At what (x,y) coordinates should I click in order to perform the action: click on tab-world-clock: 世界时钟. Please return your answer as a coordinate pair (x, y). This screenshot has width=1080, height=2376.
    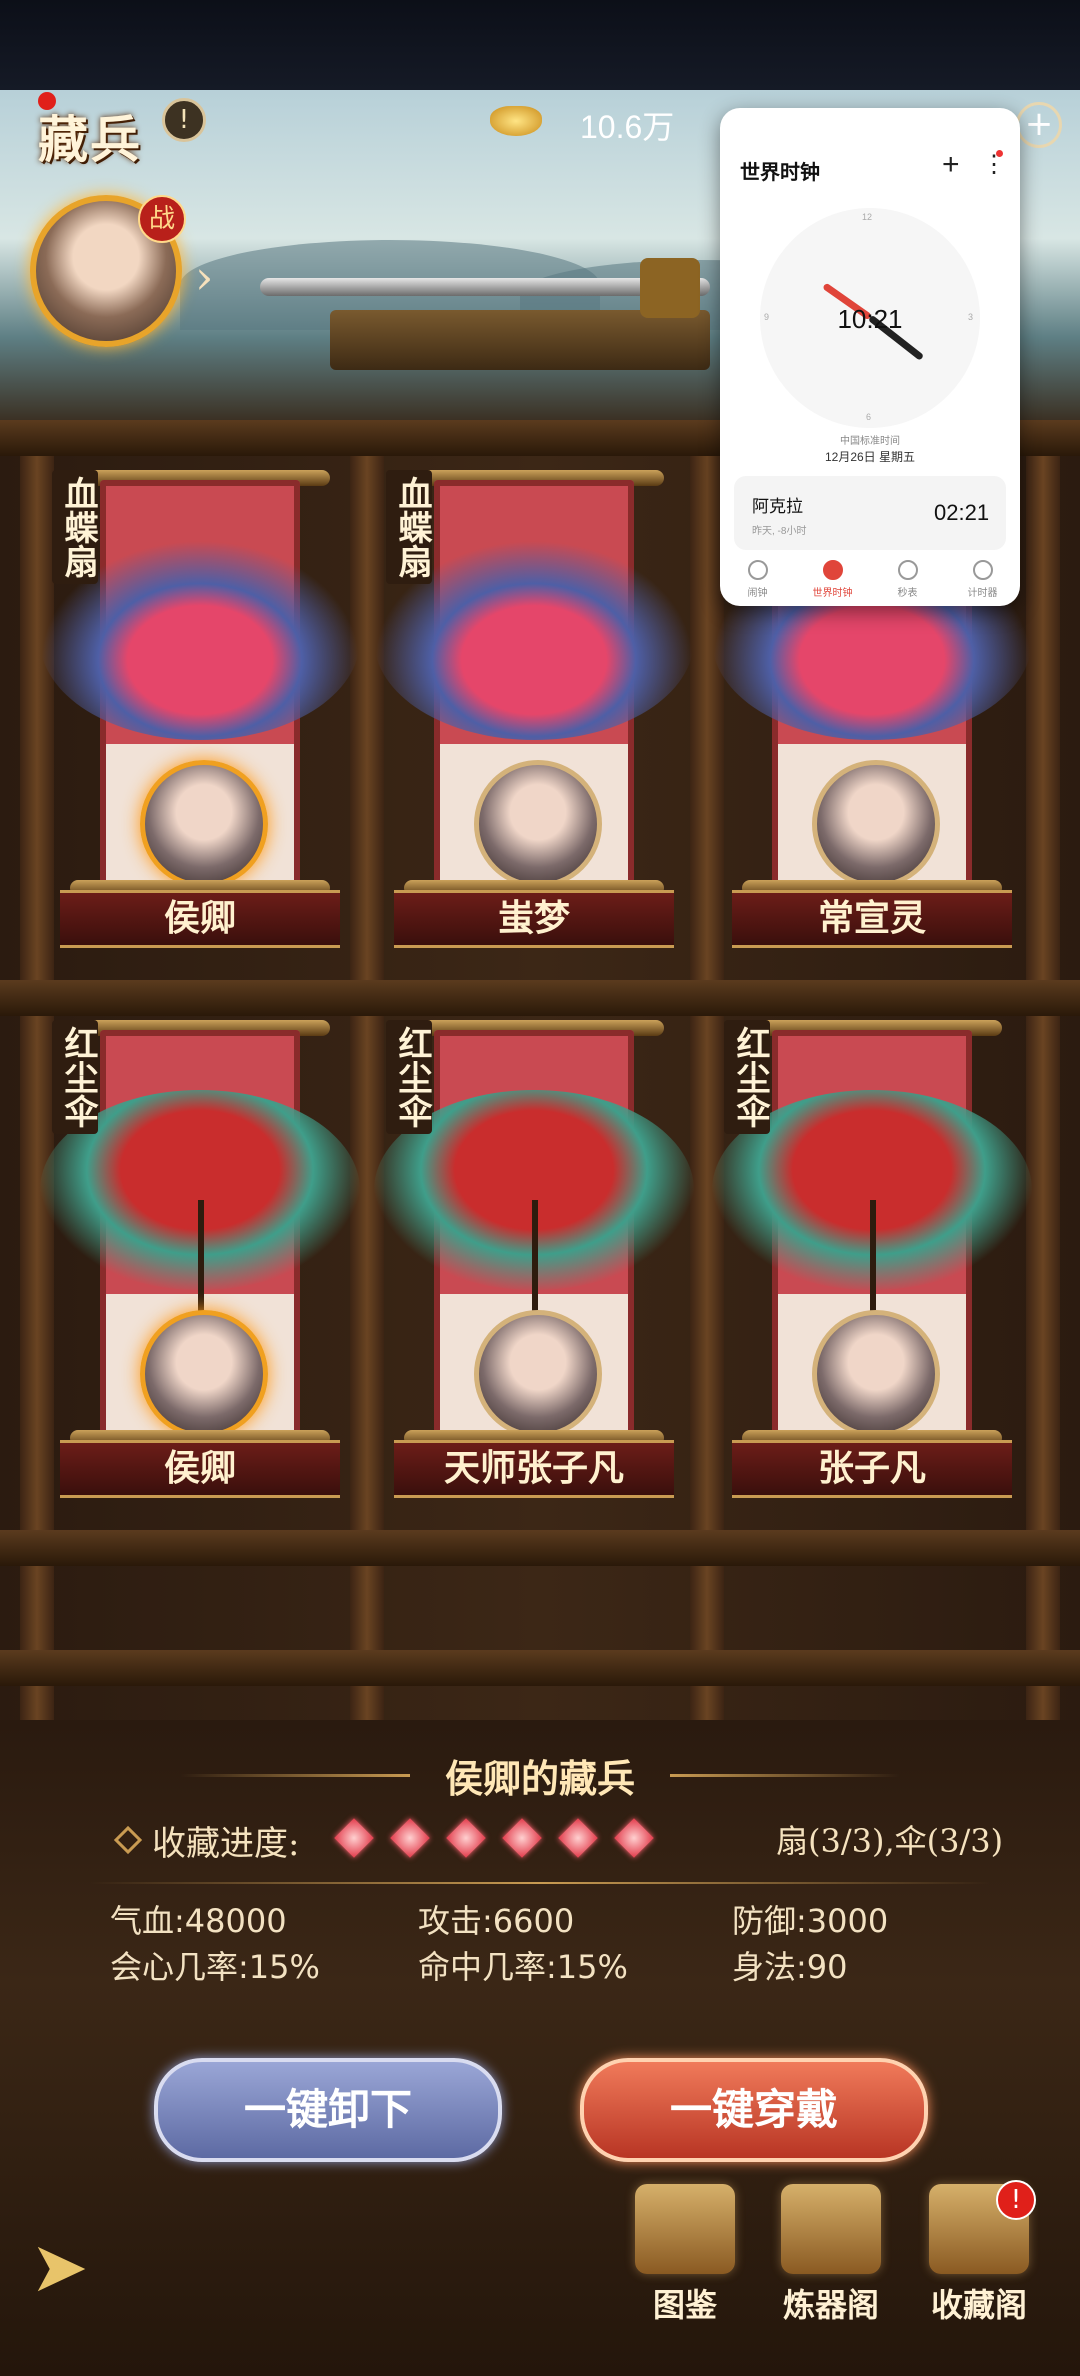
    Looking at the image, I should click on (832, 579).